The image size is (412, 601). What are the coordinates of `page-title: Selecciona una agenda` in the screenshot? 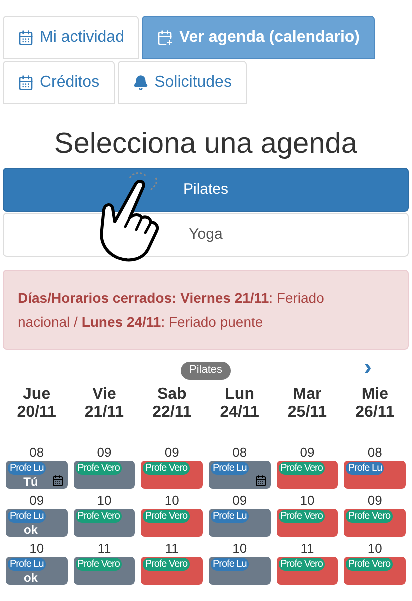 It's located at (206, 144).